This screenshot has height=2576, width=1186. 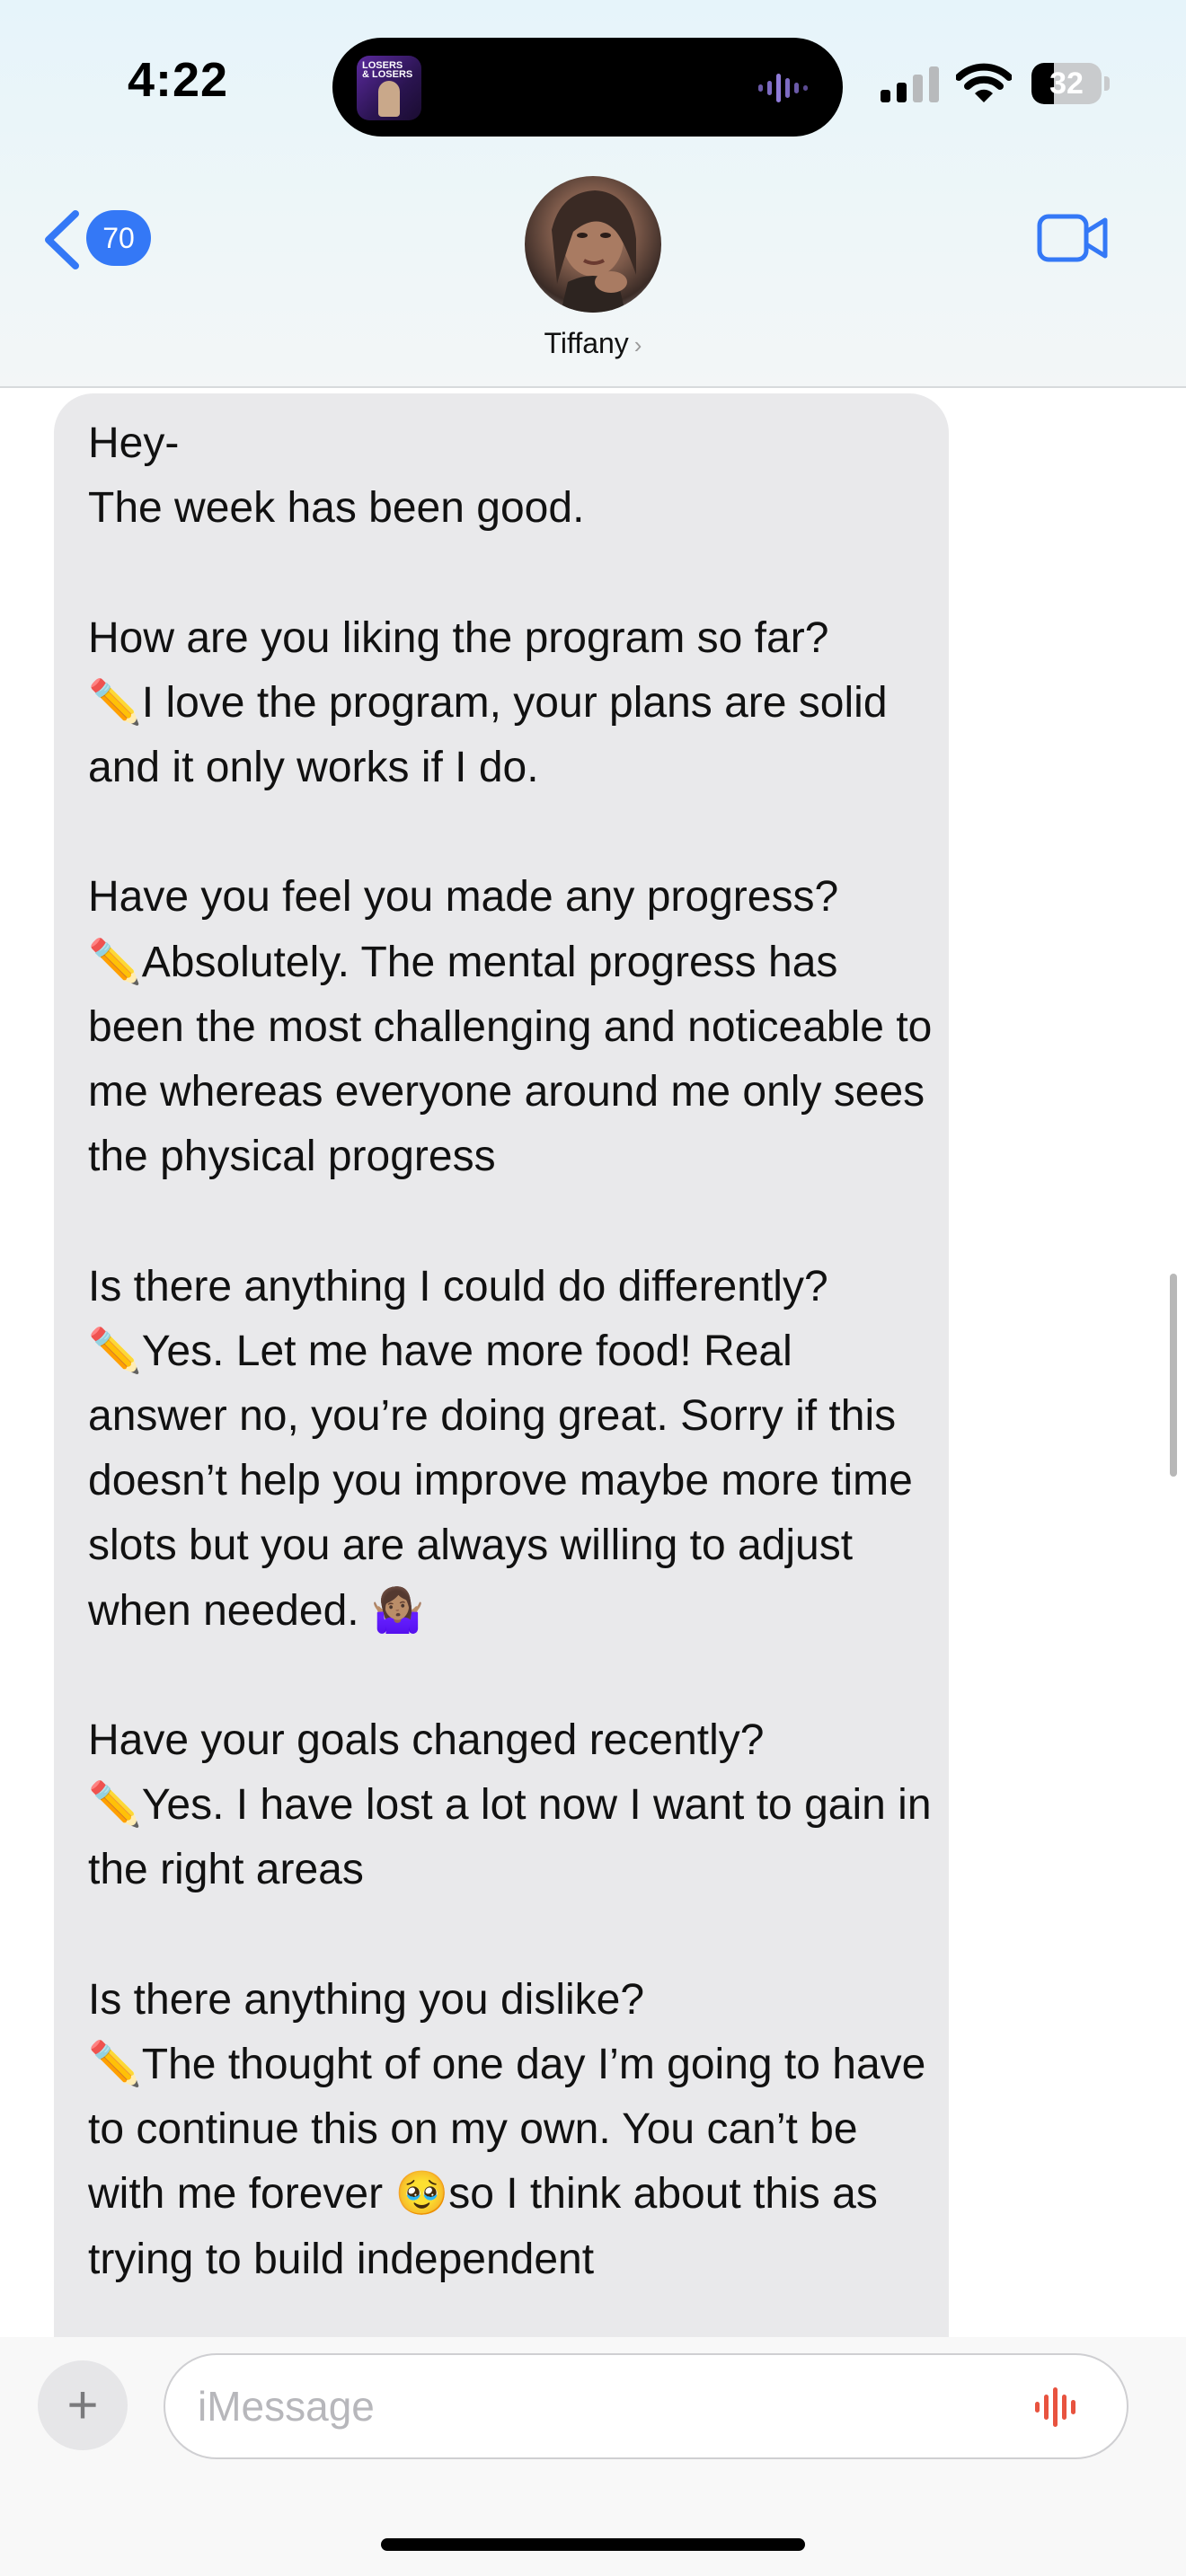 I want to click on imessage-placeholder: iMessage, so click(x=286, y=2406).